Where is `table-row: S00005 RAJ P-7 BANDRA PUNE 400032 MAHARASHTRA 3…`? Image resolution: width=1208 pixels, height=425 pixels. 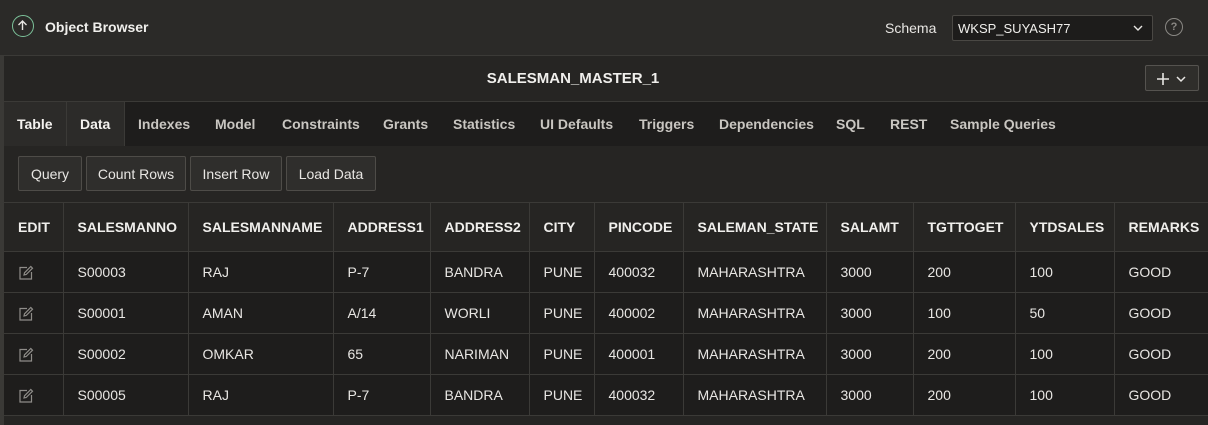 table-row: S00005 RAJ P-7 BANDRA PUNE 400032 MAHARASHTRA 3… is located at coordinates (606, 395).